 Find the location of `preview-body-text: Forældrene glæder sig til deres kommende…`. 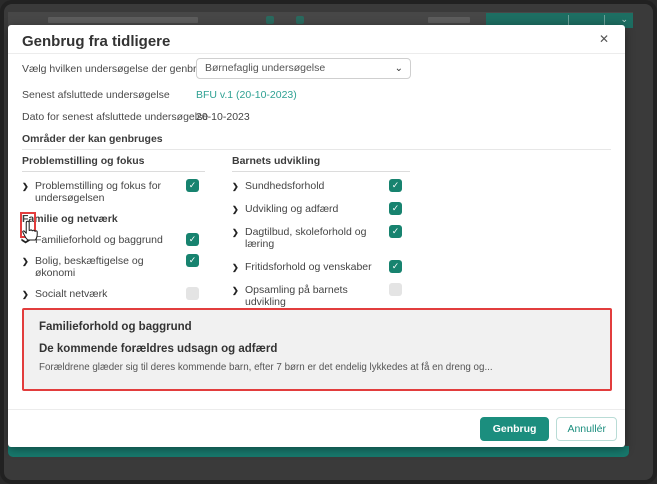

preview-body-text: Forældrene glæder sig til deres kommende… is located at coordinates (266, 367).